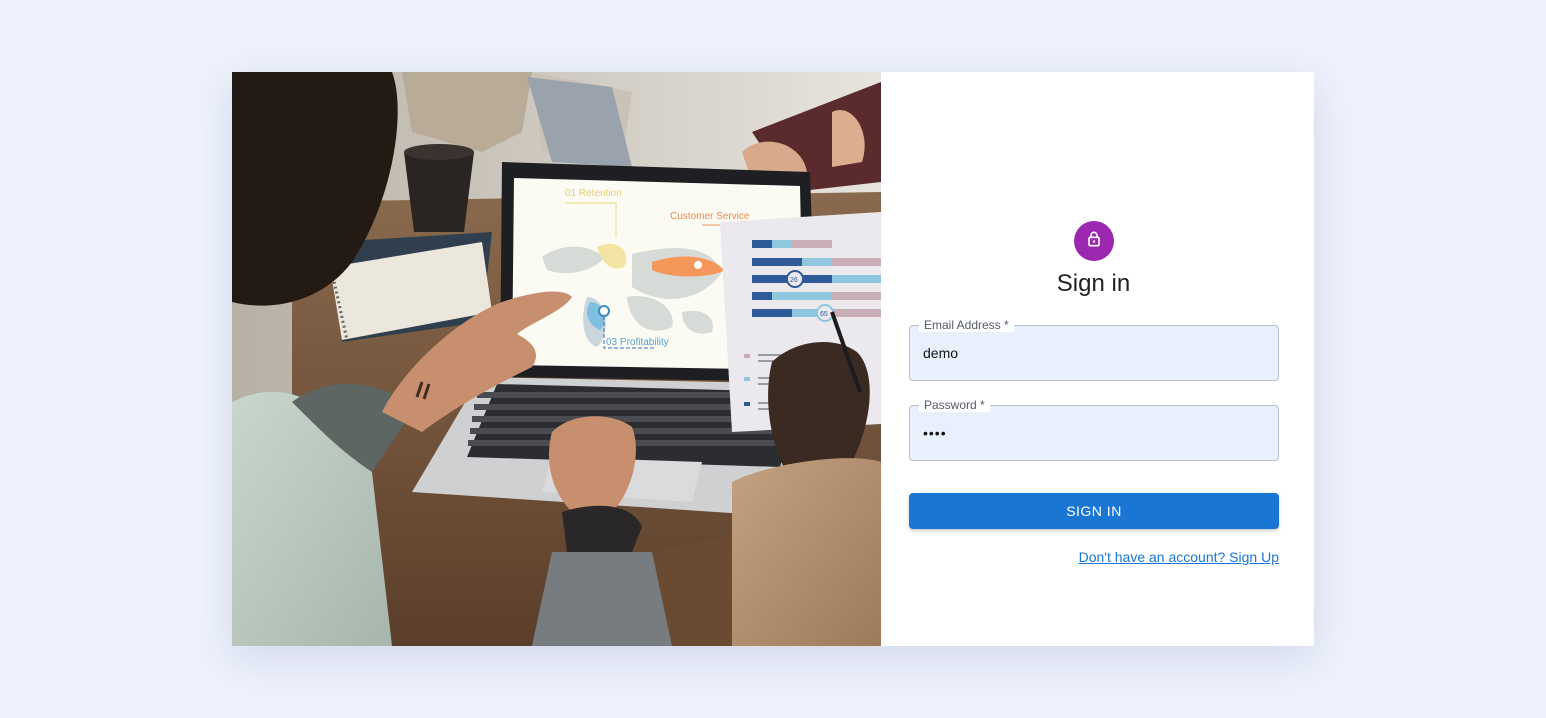 This screenshot has width=1546, height=718. I want to click on lock-icon, so click(1094, 241).